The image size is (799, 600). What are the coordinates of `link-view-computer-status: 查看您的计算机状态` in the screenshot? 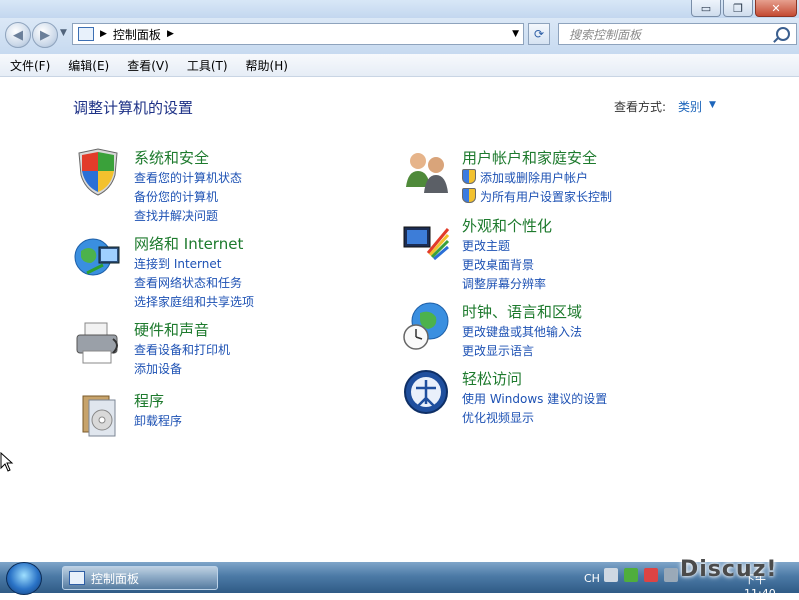 It's located at (188, 177).